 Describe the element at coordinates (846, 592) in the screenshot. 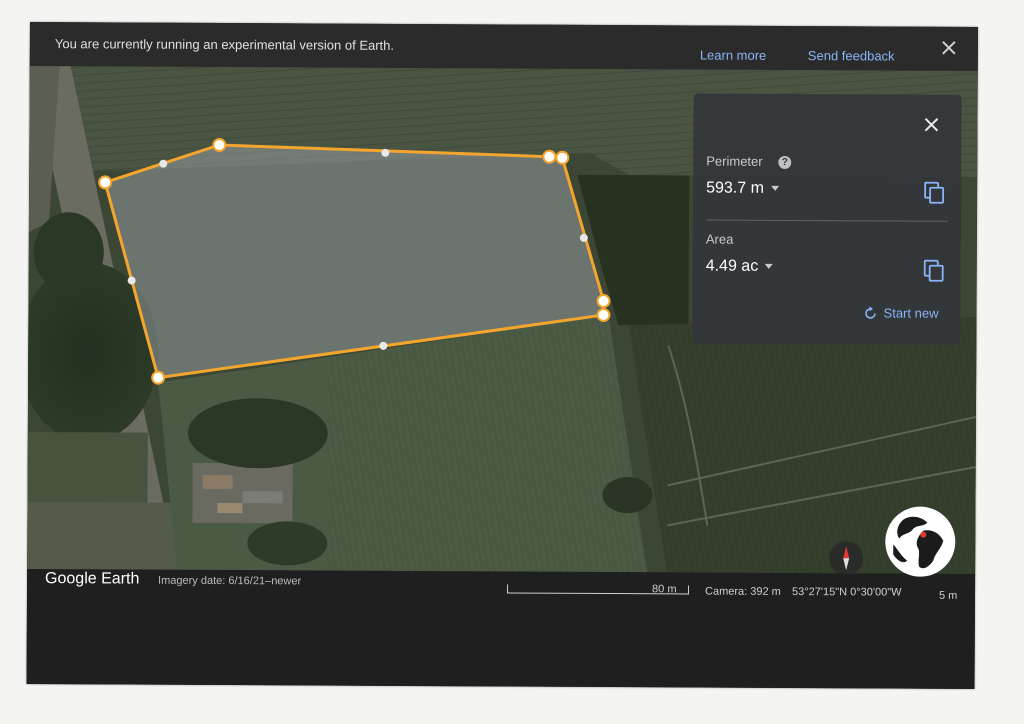

I see `coordinates: 53°27'15"N 0°30'00"W` at that location.